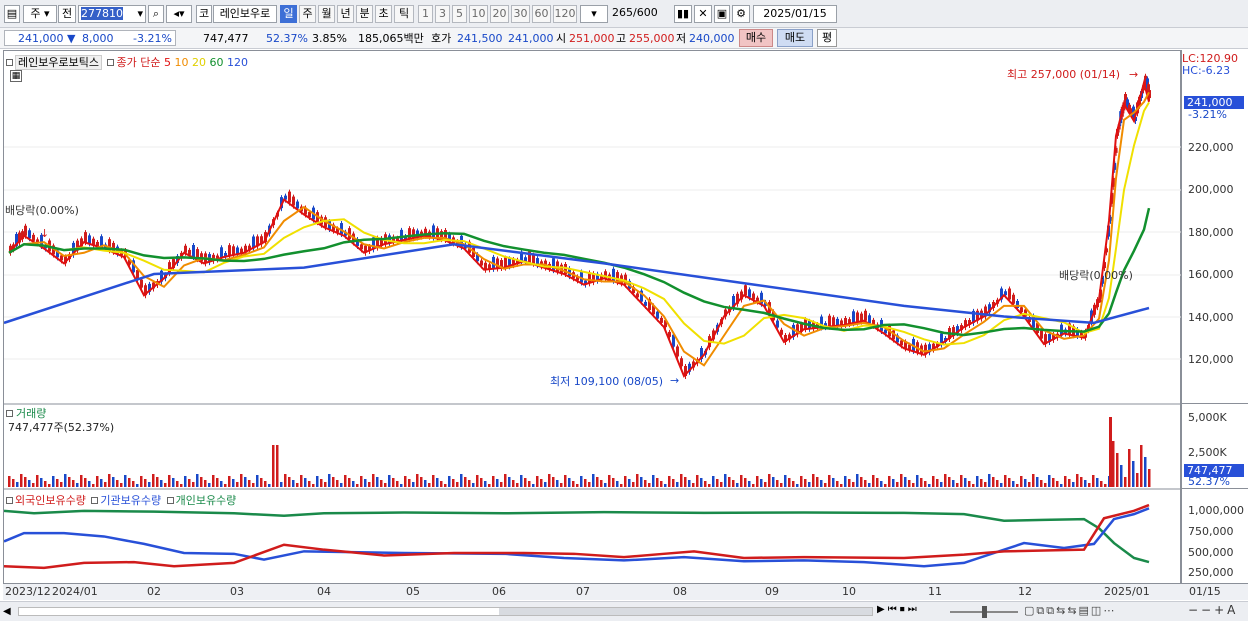 This screenshot has height=621, width=1248. What do you see at coordinates (181, 62) in the screenshot?
I see `ma10-label: 10` at bounding box center [181, 62].